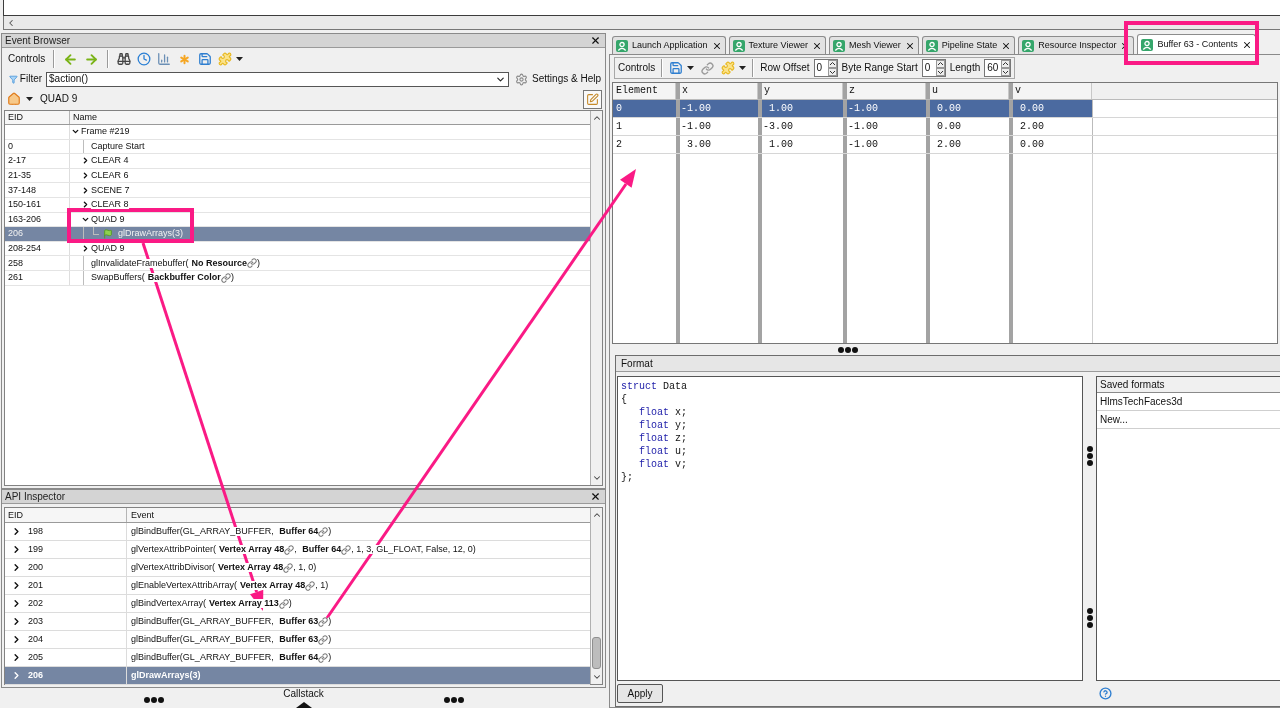 The height and width of the screenshot is (708, 1280). Describe the element at coordinates (1188, 385) in the screenshot. I see `column-header: Saved formats` at that location.